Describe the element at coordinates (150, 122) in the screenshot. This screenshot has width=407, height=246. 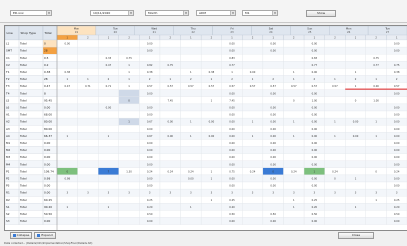
I see `table-cell-value: 0.67` at that location.